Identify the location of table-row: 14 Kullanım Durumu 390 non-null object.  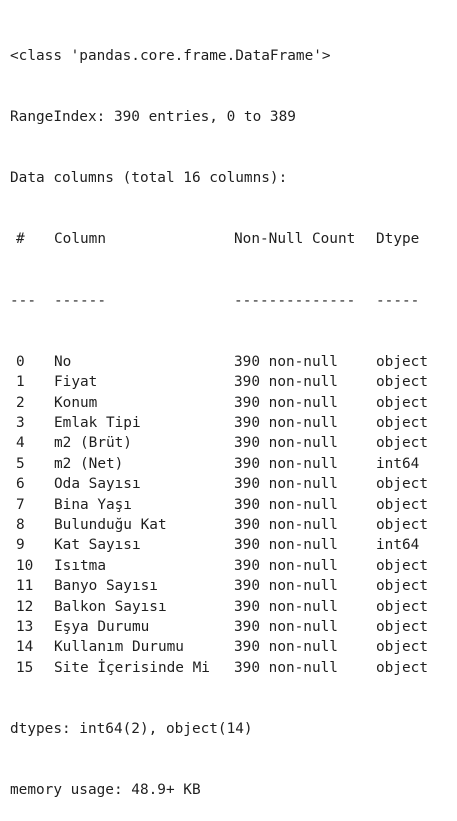
(233, 647).